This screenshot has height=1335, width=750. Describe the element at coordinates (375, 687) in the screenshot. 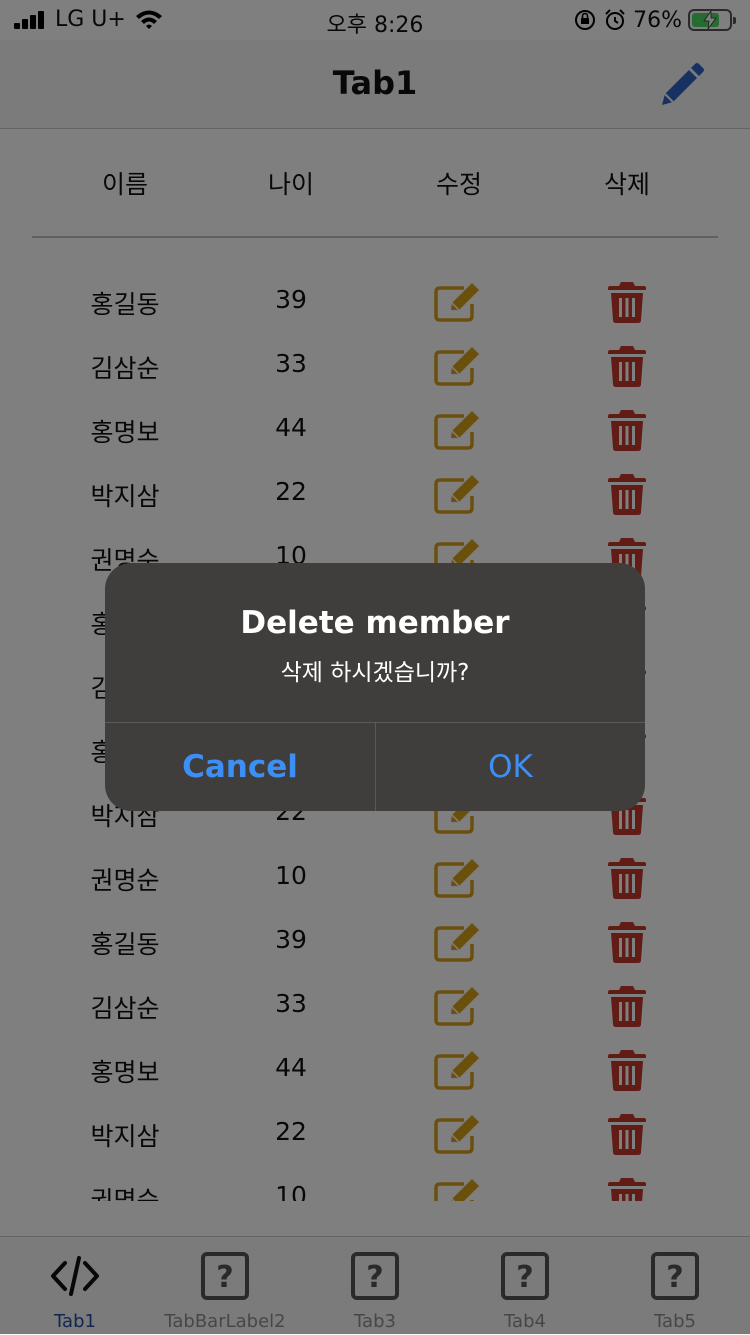

I see `delete-alert-dialog: Delete member 삭제 하시겠습니까? Cancel OK` at that location.